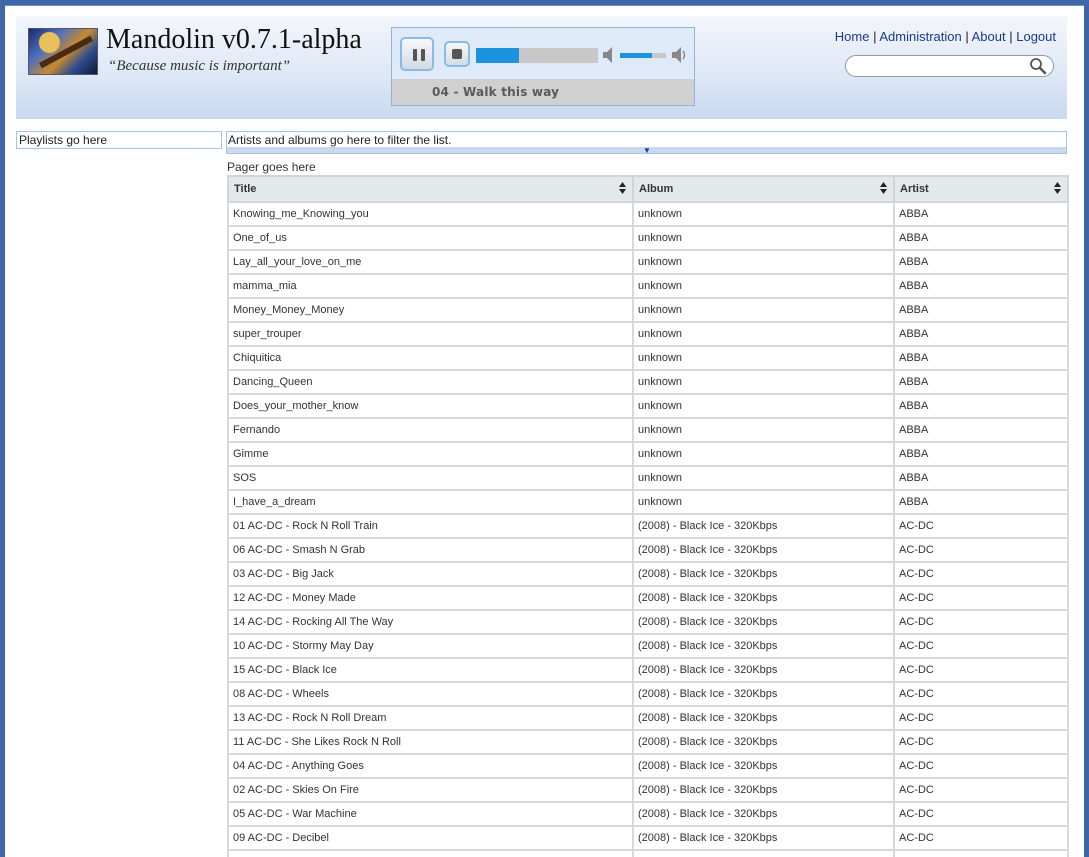 The height and width of the screenshot is (857, 1089). I want to click on track-title: 11 AC-DC - She Likes Rock N Roll, so click(430, 742).